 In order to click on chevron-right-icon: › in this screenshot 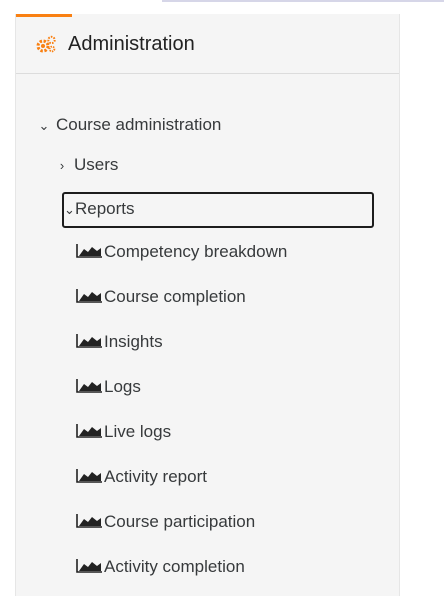, I will do `click(62, 165)`.